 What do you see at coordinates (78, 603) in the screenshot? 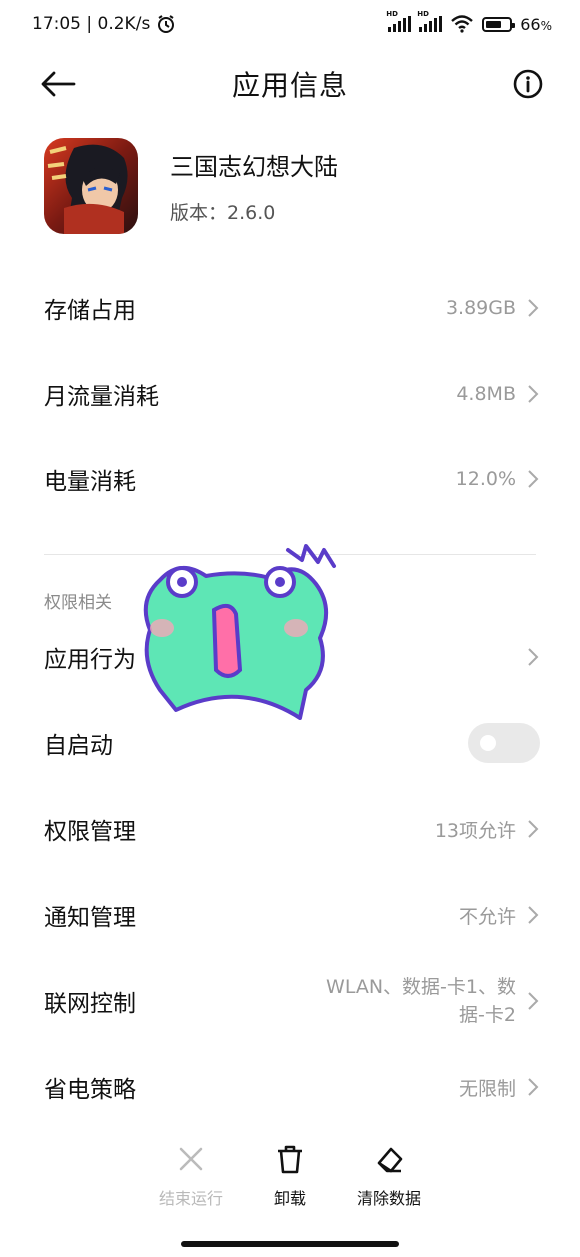
I see `section-title-permissions: 权限相关` at bounding box center [78, 603].